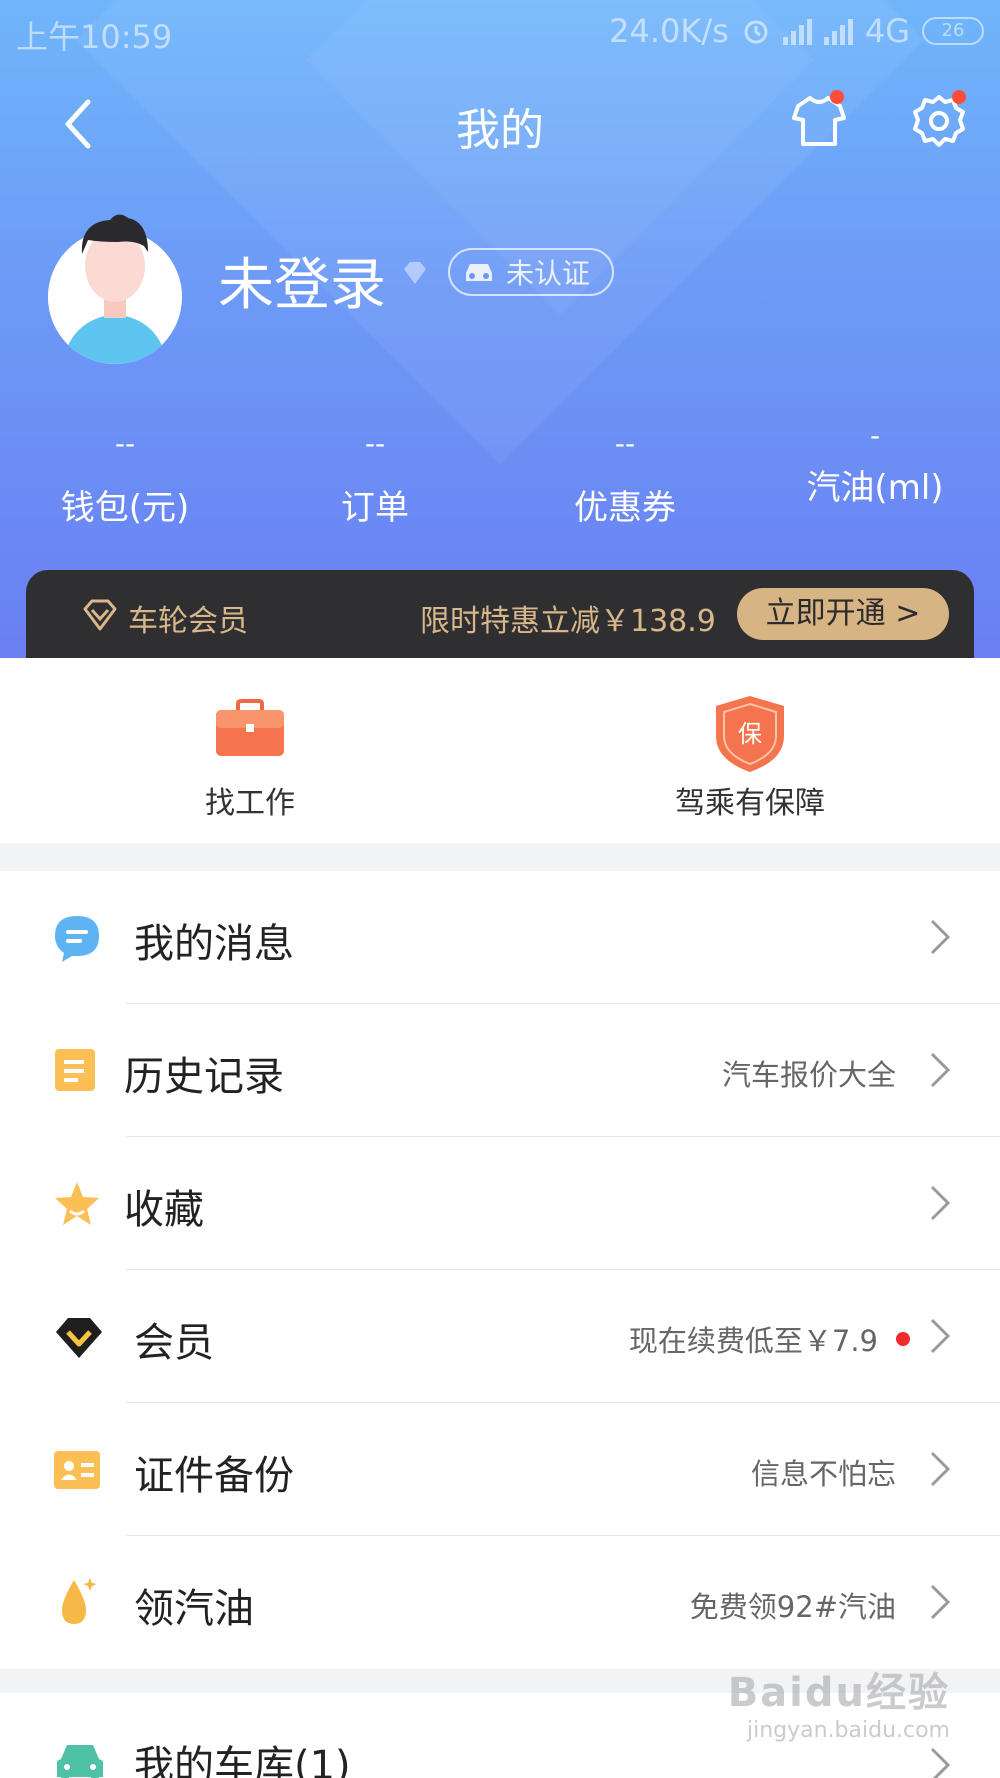 The image size is (1000, 1778). Describe the element at coordinates (568, 621) in the screenshot. I see `membership-promo: 限时特惠立减￥138.9` at that location.